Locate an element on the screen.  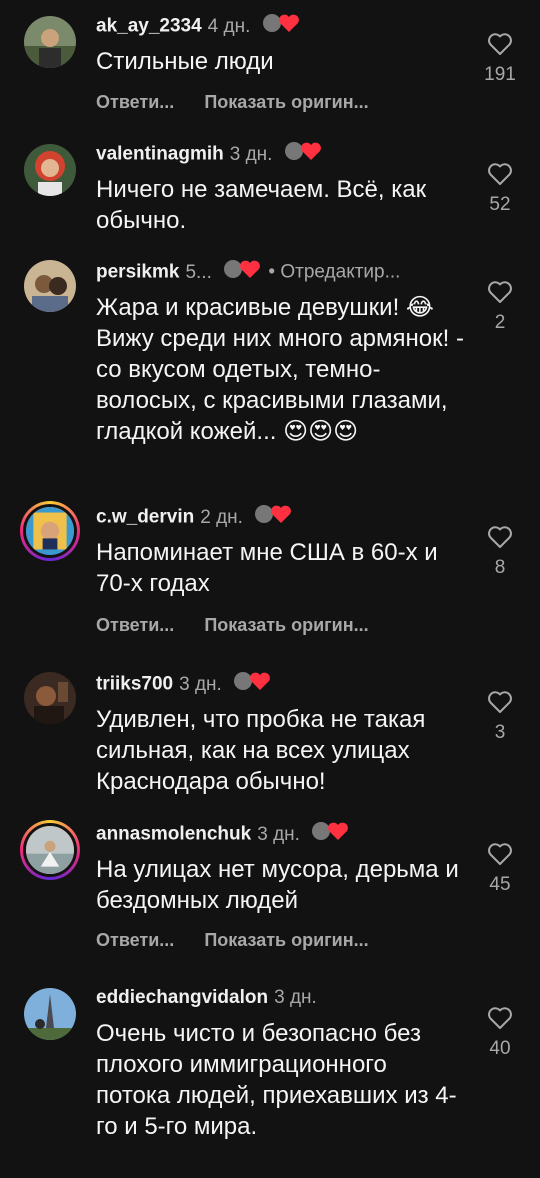
username: persikmk is located at coordinates (137, 272).